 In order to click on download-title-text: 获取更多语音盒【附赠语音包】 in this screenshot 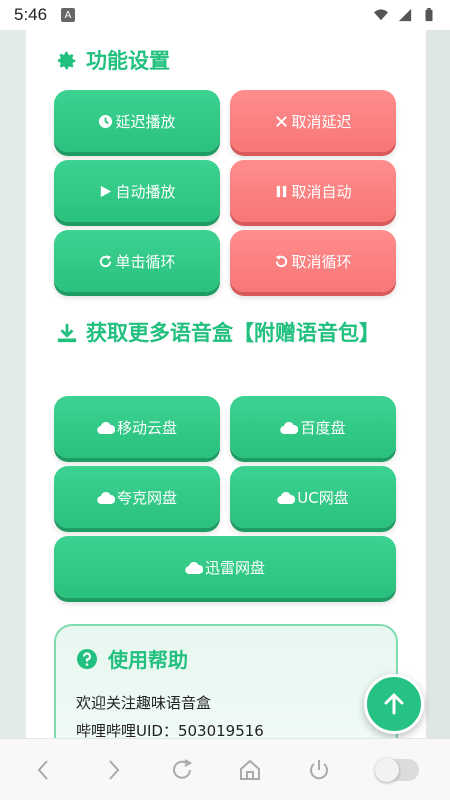, I will do `click(233, 333)`.